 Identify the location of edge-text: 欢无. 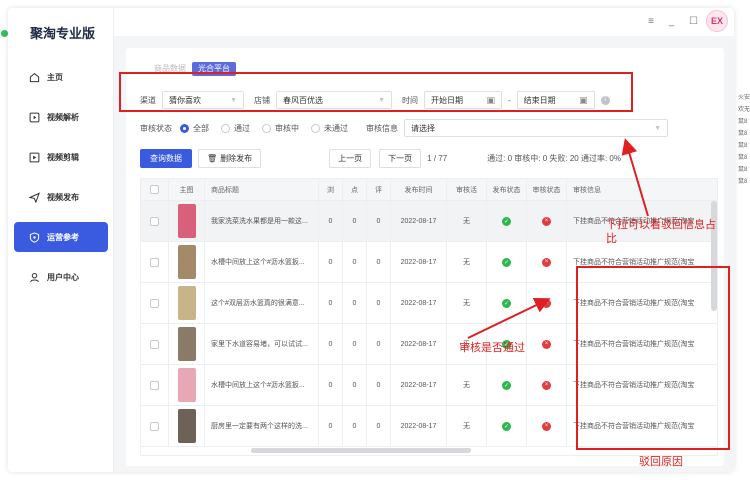
(744, 110).